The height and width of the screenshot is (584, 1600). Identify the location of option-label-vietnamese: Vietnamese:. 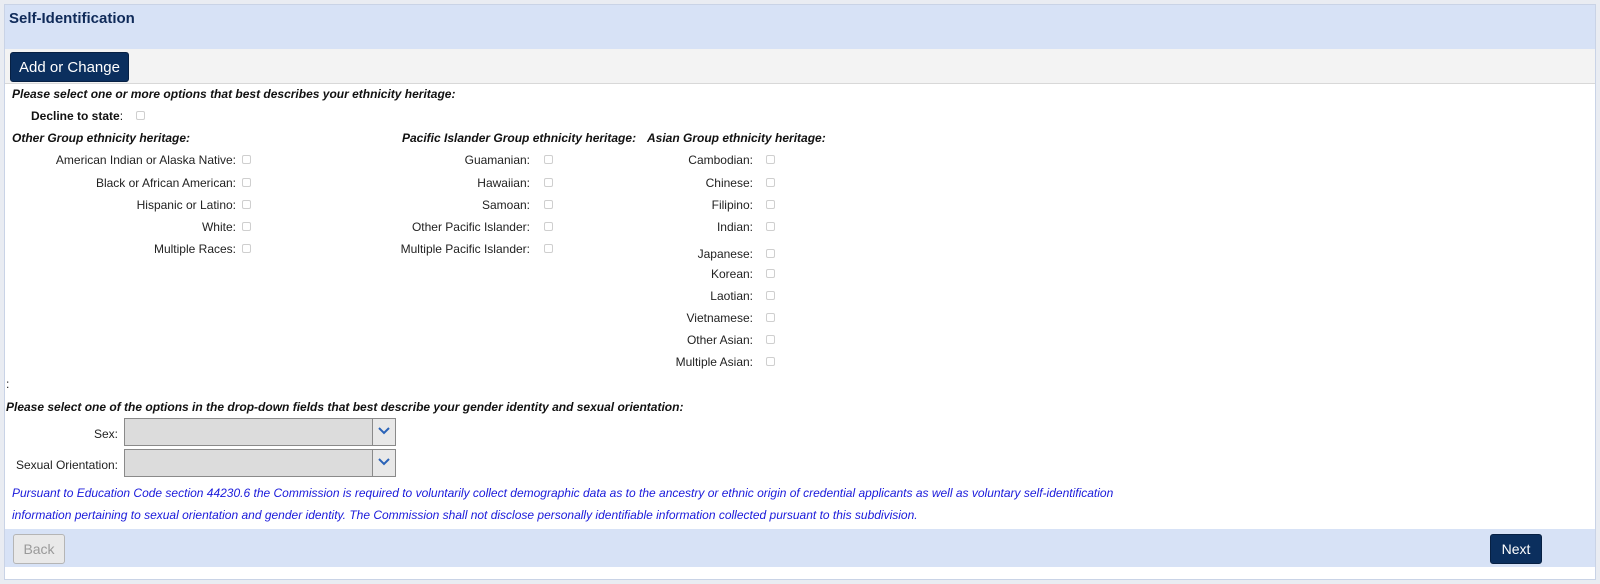
(720, 318).